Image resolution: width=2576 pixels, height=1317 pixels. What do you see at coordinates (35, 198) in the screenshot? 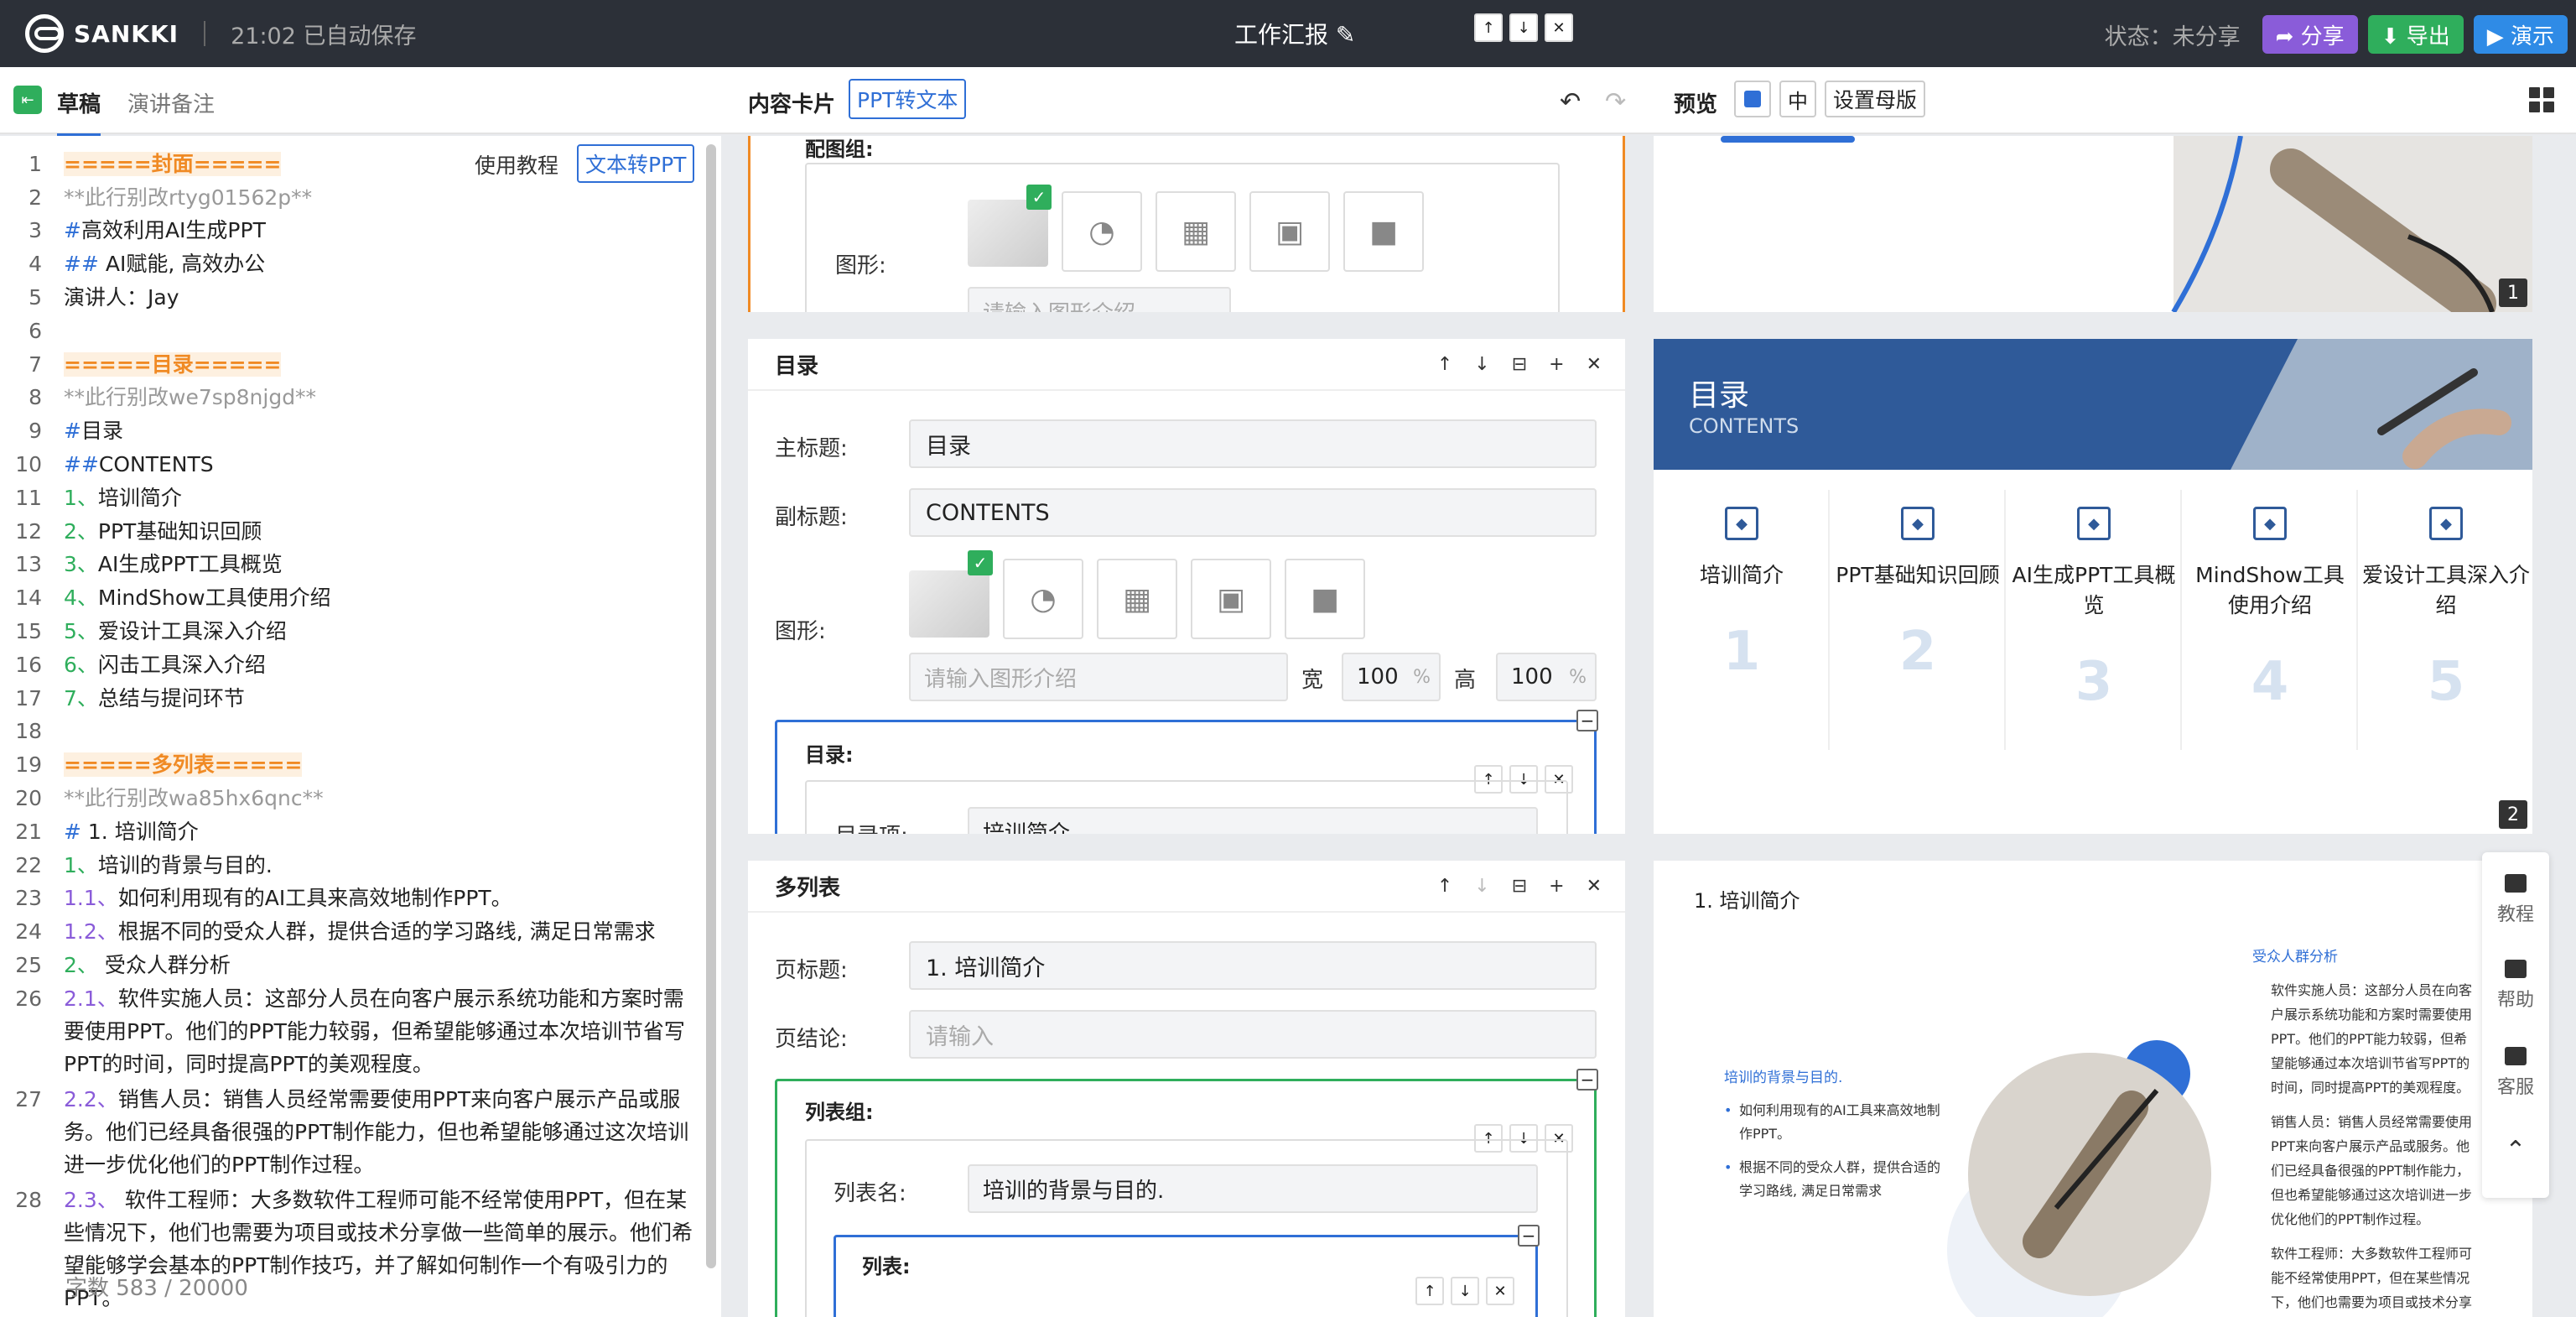
I see `line-number: 2` at bounding box center [35, 198].